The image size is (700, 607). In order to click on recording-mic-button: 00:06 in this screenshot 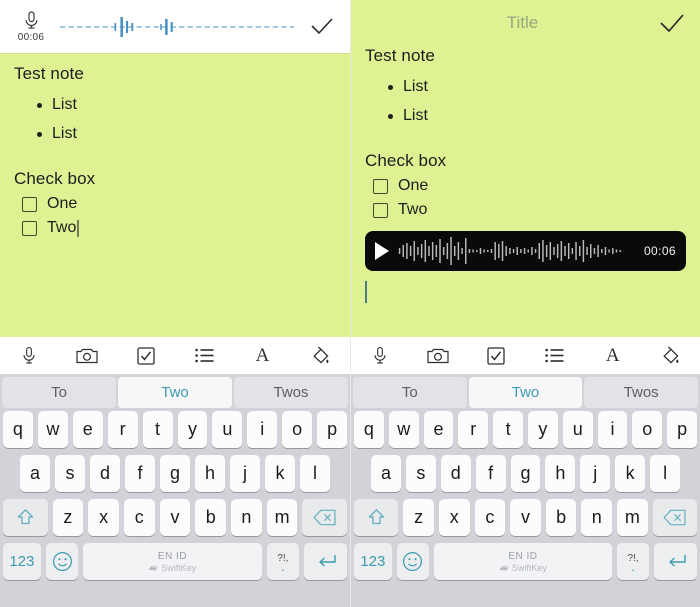, I will do `click(31, 26)`.